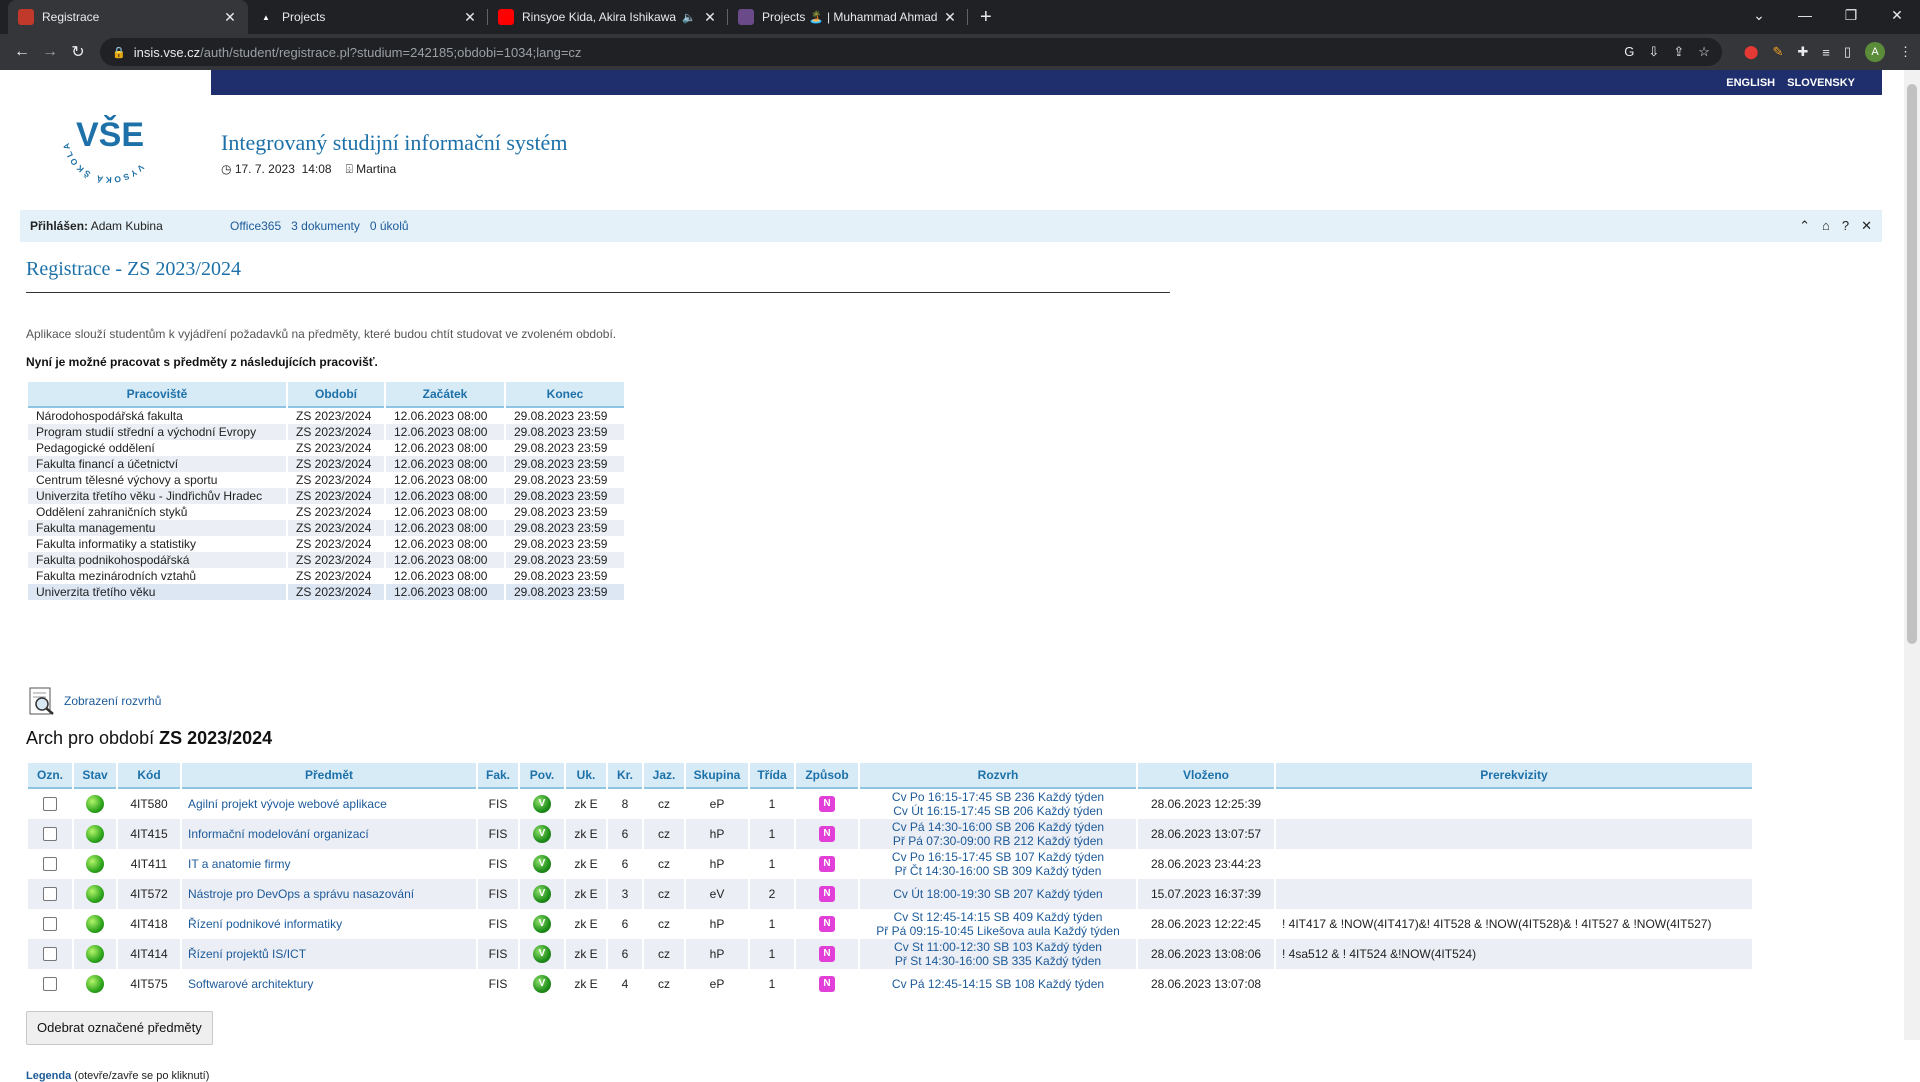  What do you see at coordinates (998, 797) in the screenshot?
I see `schedule-link: Cv Po 16:15-17:45 SB 236 Každý týden` at bounding box center [998, 797].